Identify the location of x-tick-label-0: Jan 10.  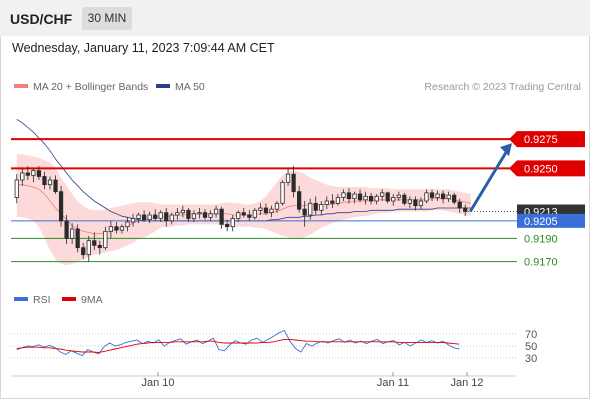
(157, 383).